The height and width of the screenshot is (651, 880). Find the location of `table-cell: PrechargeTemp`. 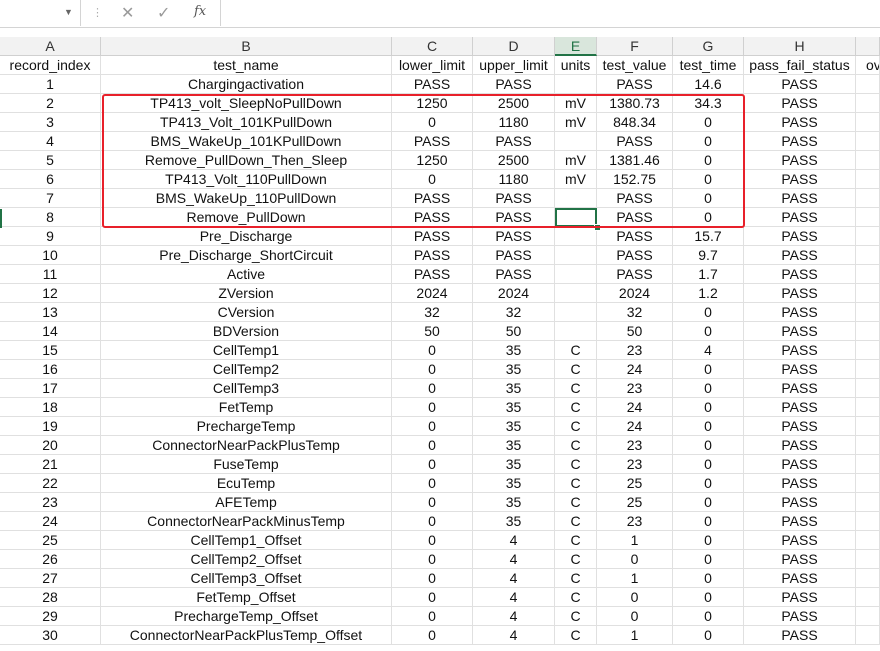

table-cell: PrechargeTemp is located at coordinates (246, 426).